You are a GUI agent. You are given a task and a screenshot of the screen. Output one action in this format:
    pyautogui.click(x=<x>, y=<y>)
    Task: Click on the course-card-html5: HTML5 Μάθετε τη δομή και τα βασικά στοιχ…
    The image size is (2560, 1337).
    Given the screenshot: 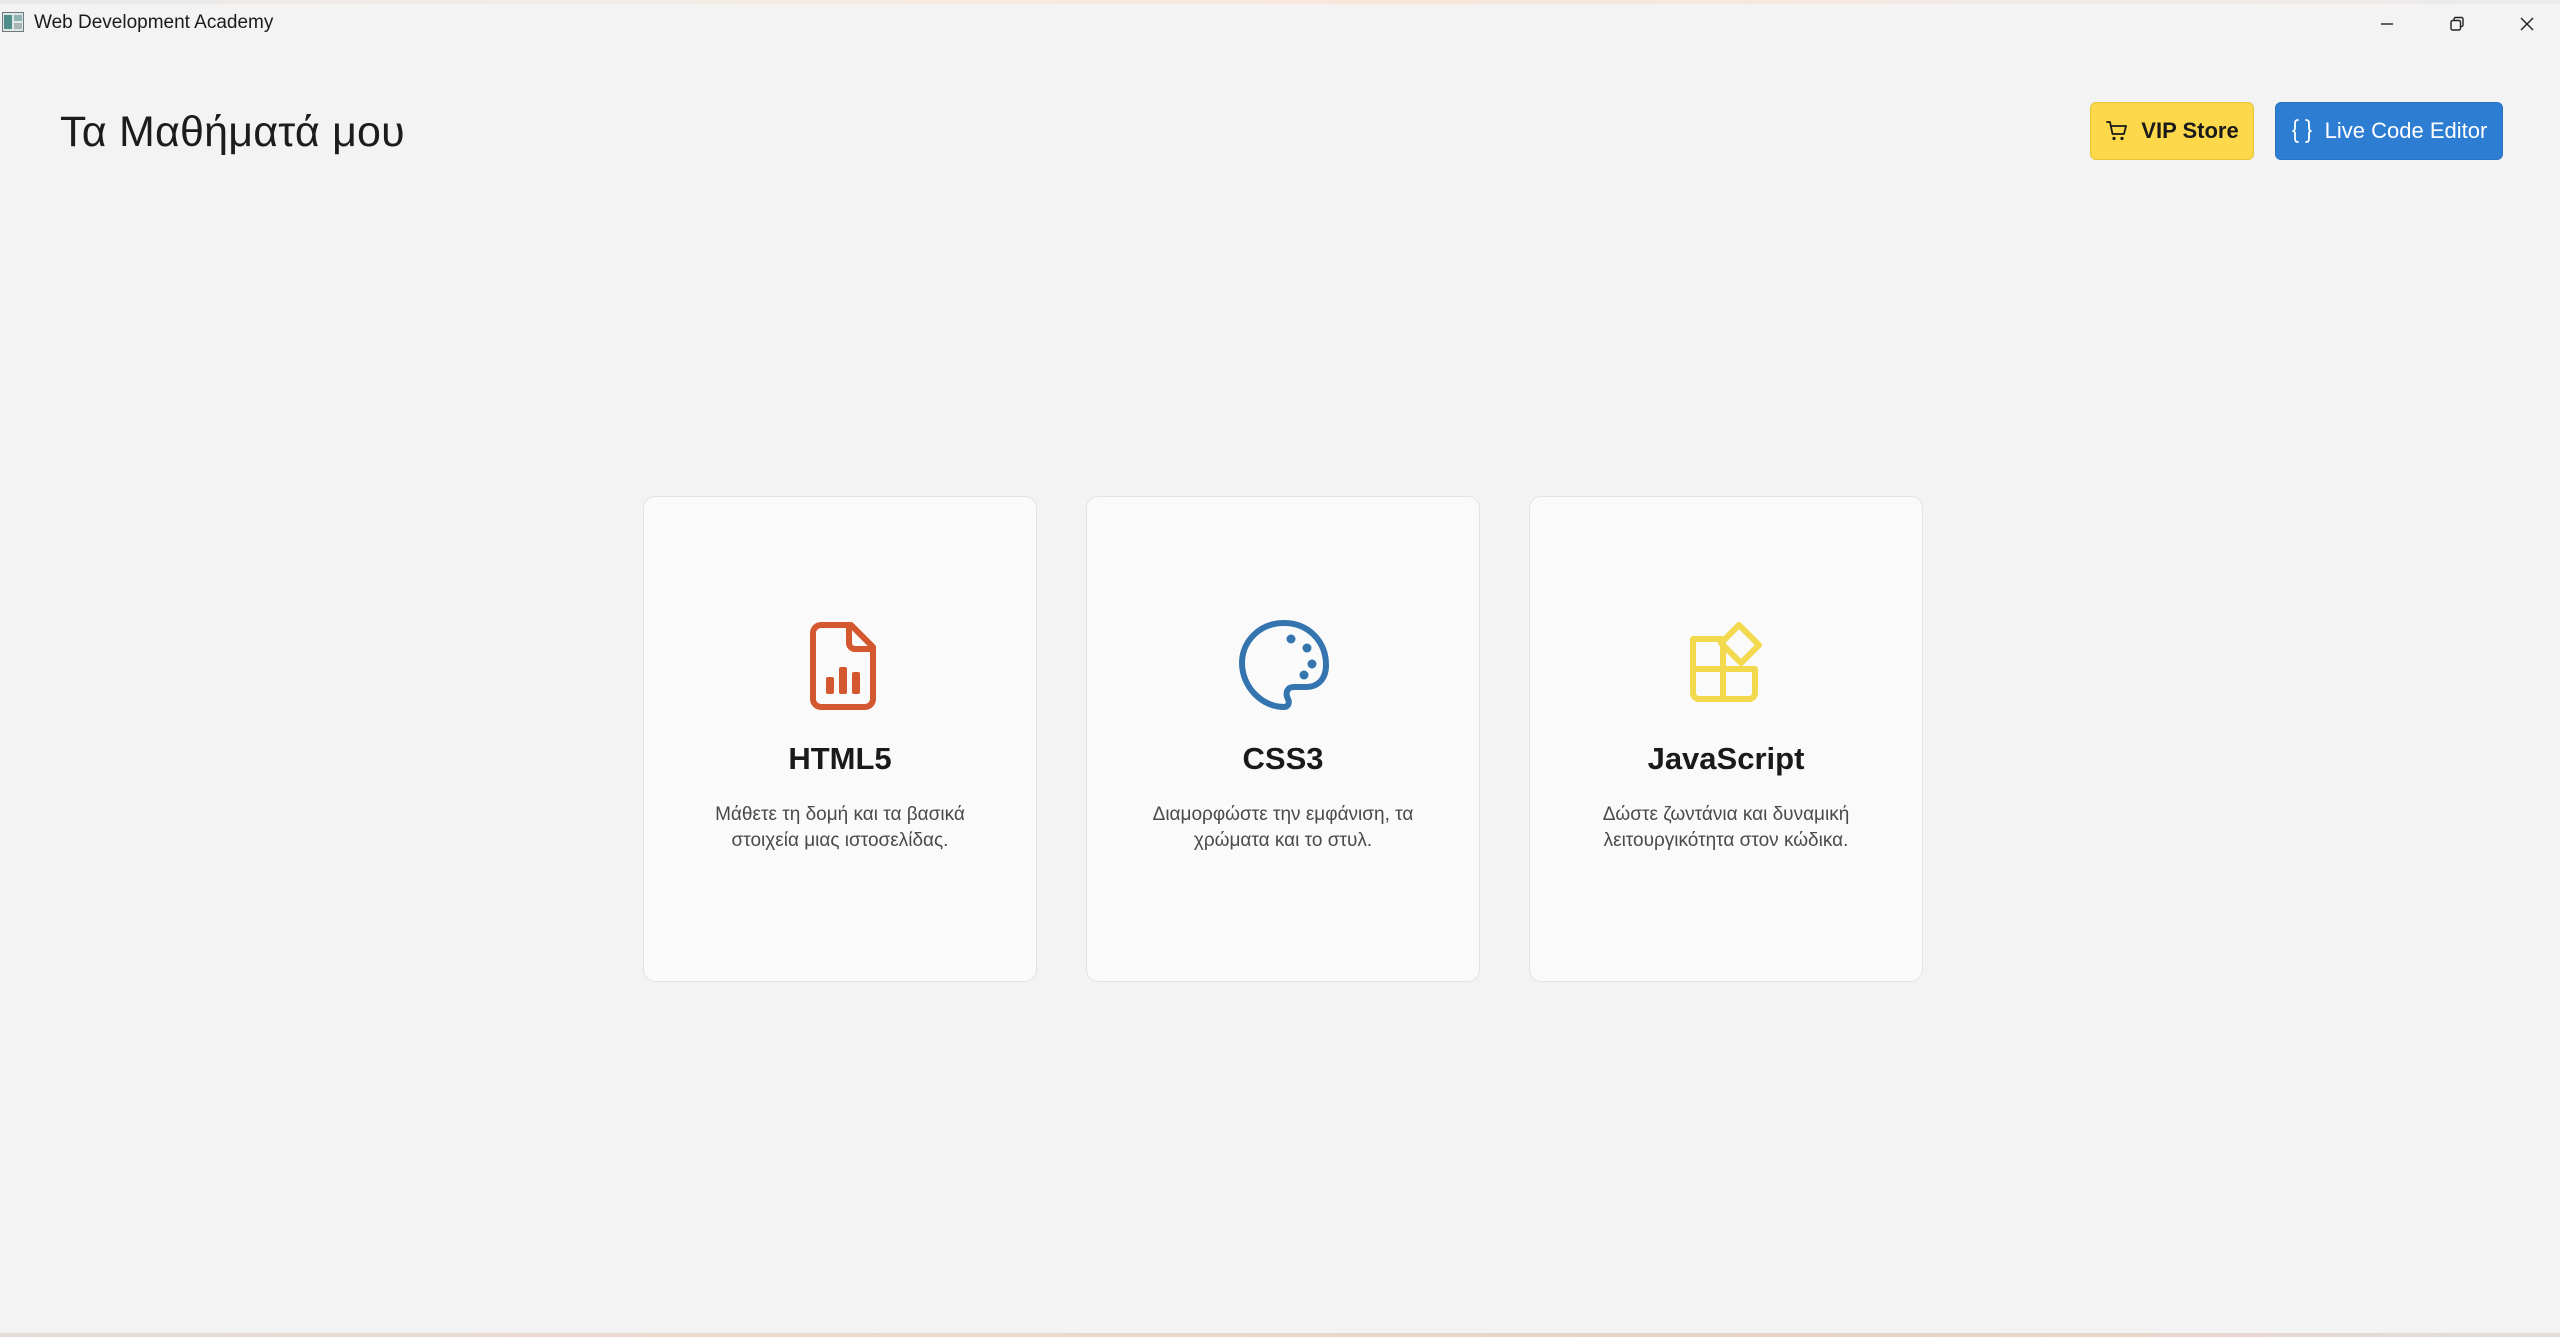 What is the action you would take?
    pyautogui.click(x=840, y=739)
    